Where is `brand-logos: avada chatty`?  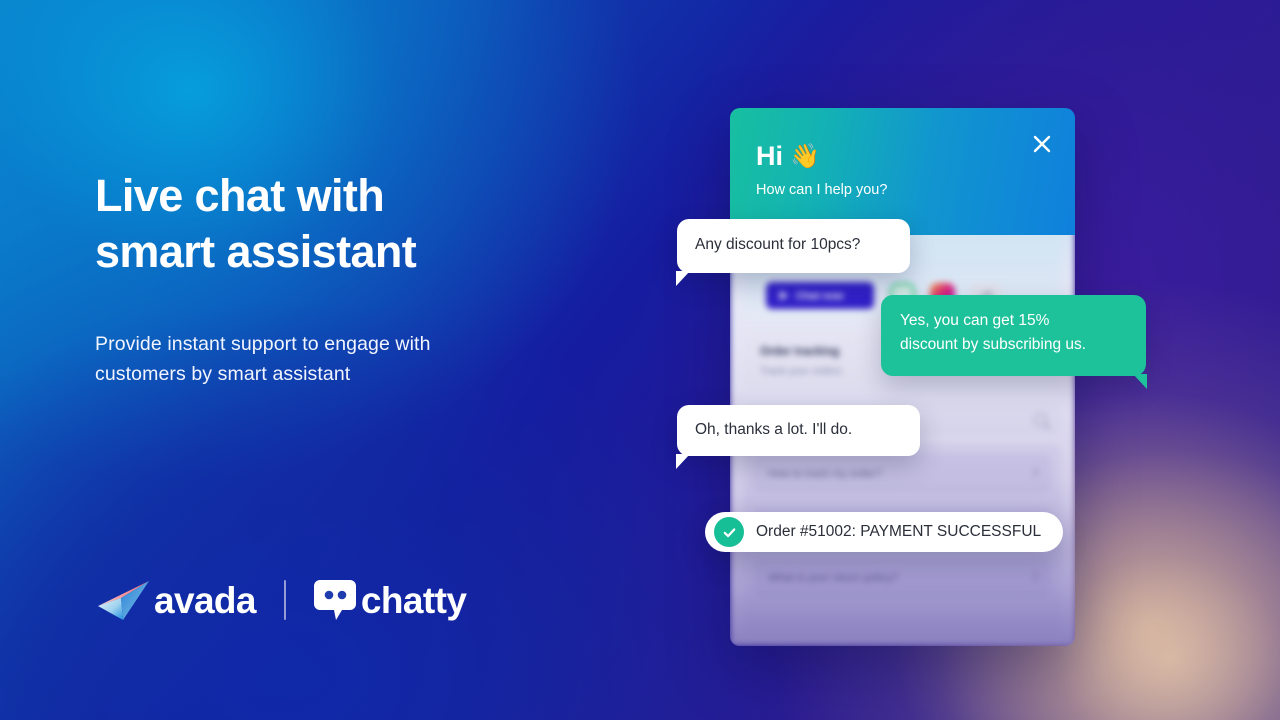 brand-logos: avada chatty is located at coordinates (282, 600).